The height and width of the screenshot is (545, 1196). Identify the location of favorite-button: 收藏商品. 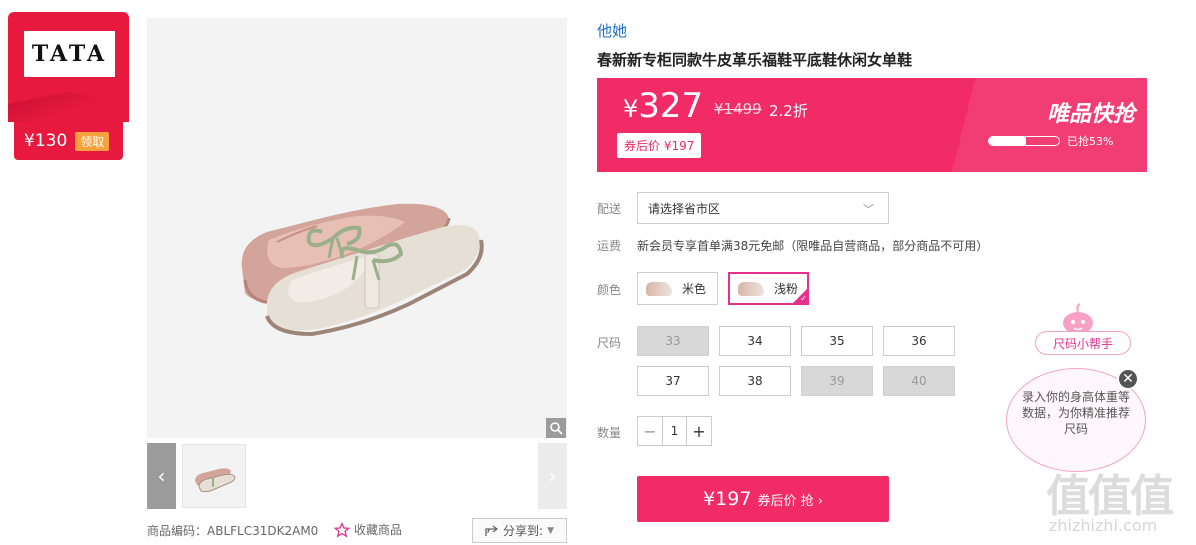
(368, 529).